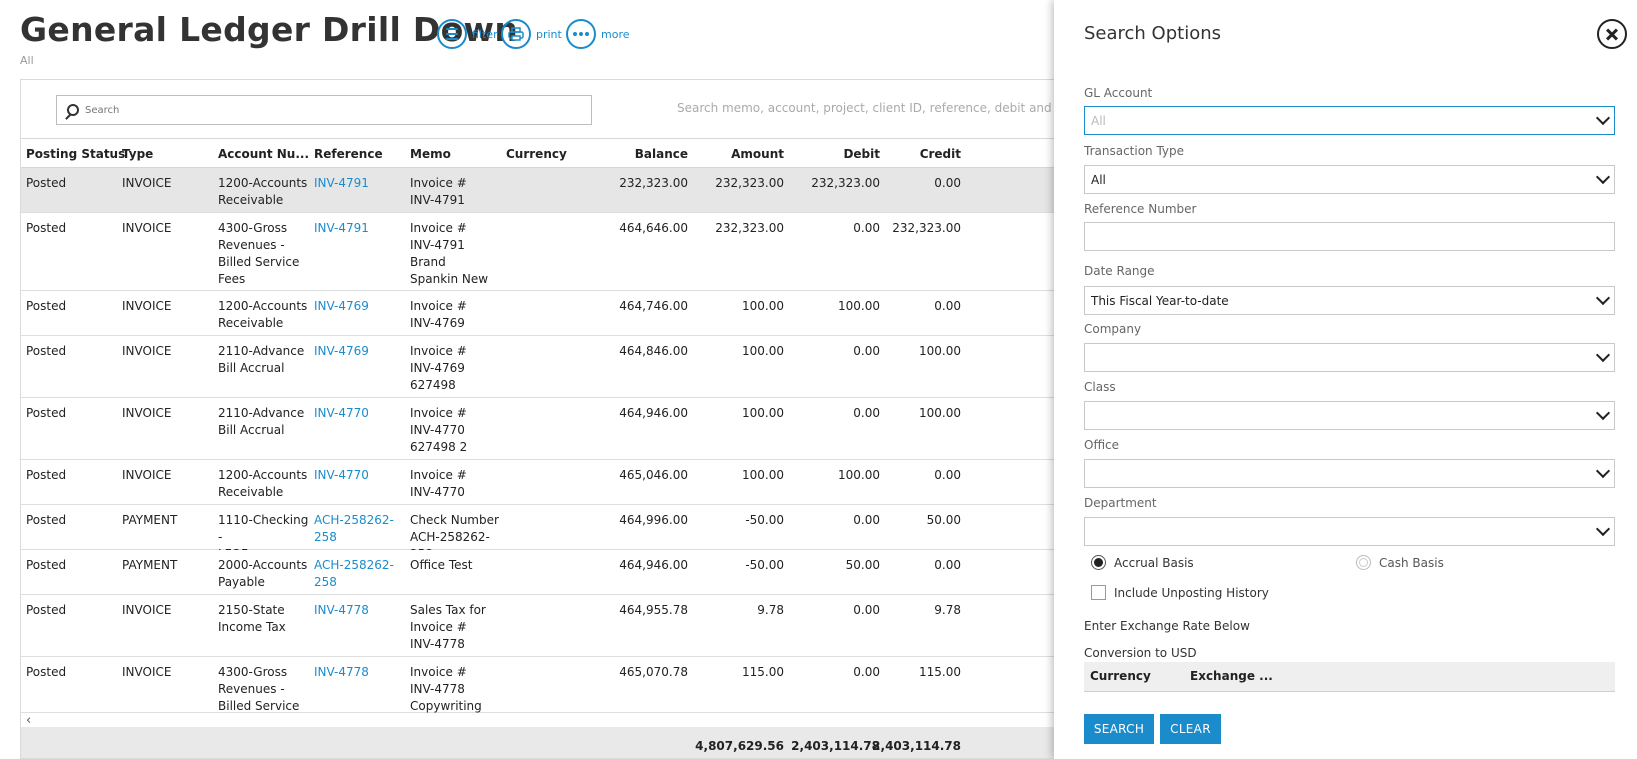 The height and width of the screenshot is (759, 1637). Describe the element at coordinates (259, 689) in the screenshot. I see `cell-account: 4300-Gross Revenues - Billed Service` at that location.